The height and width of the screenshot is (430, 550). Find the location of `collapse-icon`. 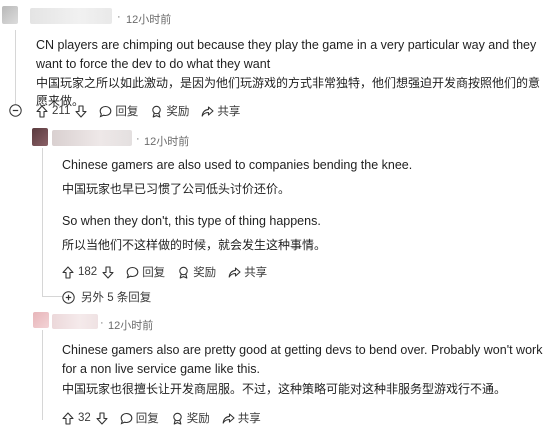

collapse-icon is located at coordinates (15, 110).